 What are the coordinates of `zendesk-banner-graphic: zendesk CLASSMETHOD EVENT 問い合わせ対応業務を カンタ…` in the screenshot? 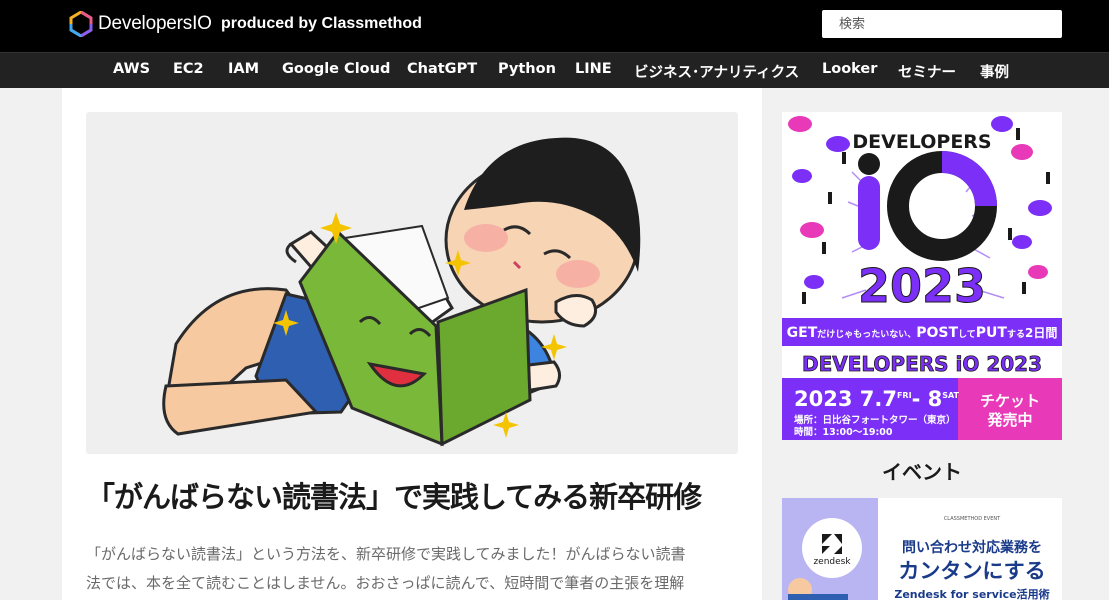 It's located at (922, 549).